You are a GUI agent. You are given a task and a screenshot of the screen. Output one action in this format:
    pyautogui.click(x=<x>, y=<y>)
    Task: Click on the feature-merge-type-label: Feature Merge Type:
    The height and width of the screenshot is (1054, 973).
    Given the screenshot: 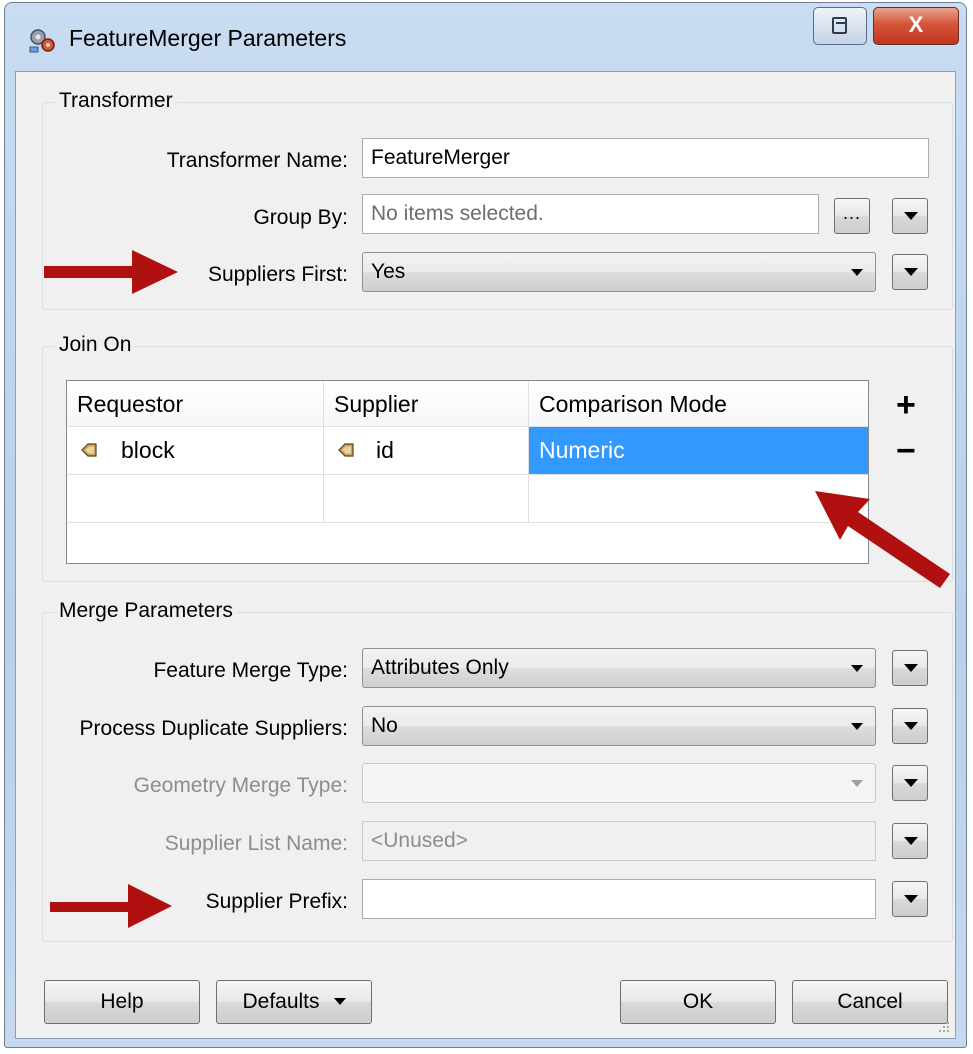 What is the action you would take?
    pyautogui.click(x=250, y=670)
    